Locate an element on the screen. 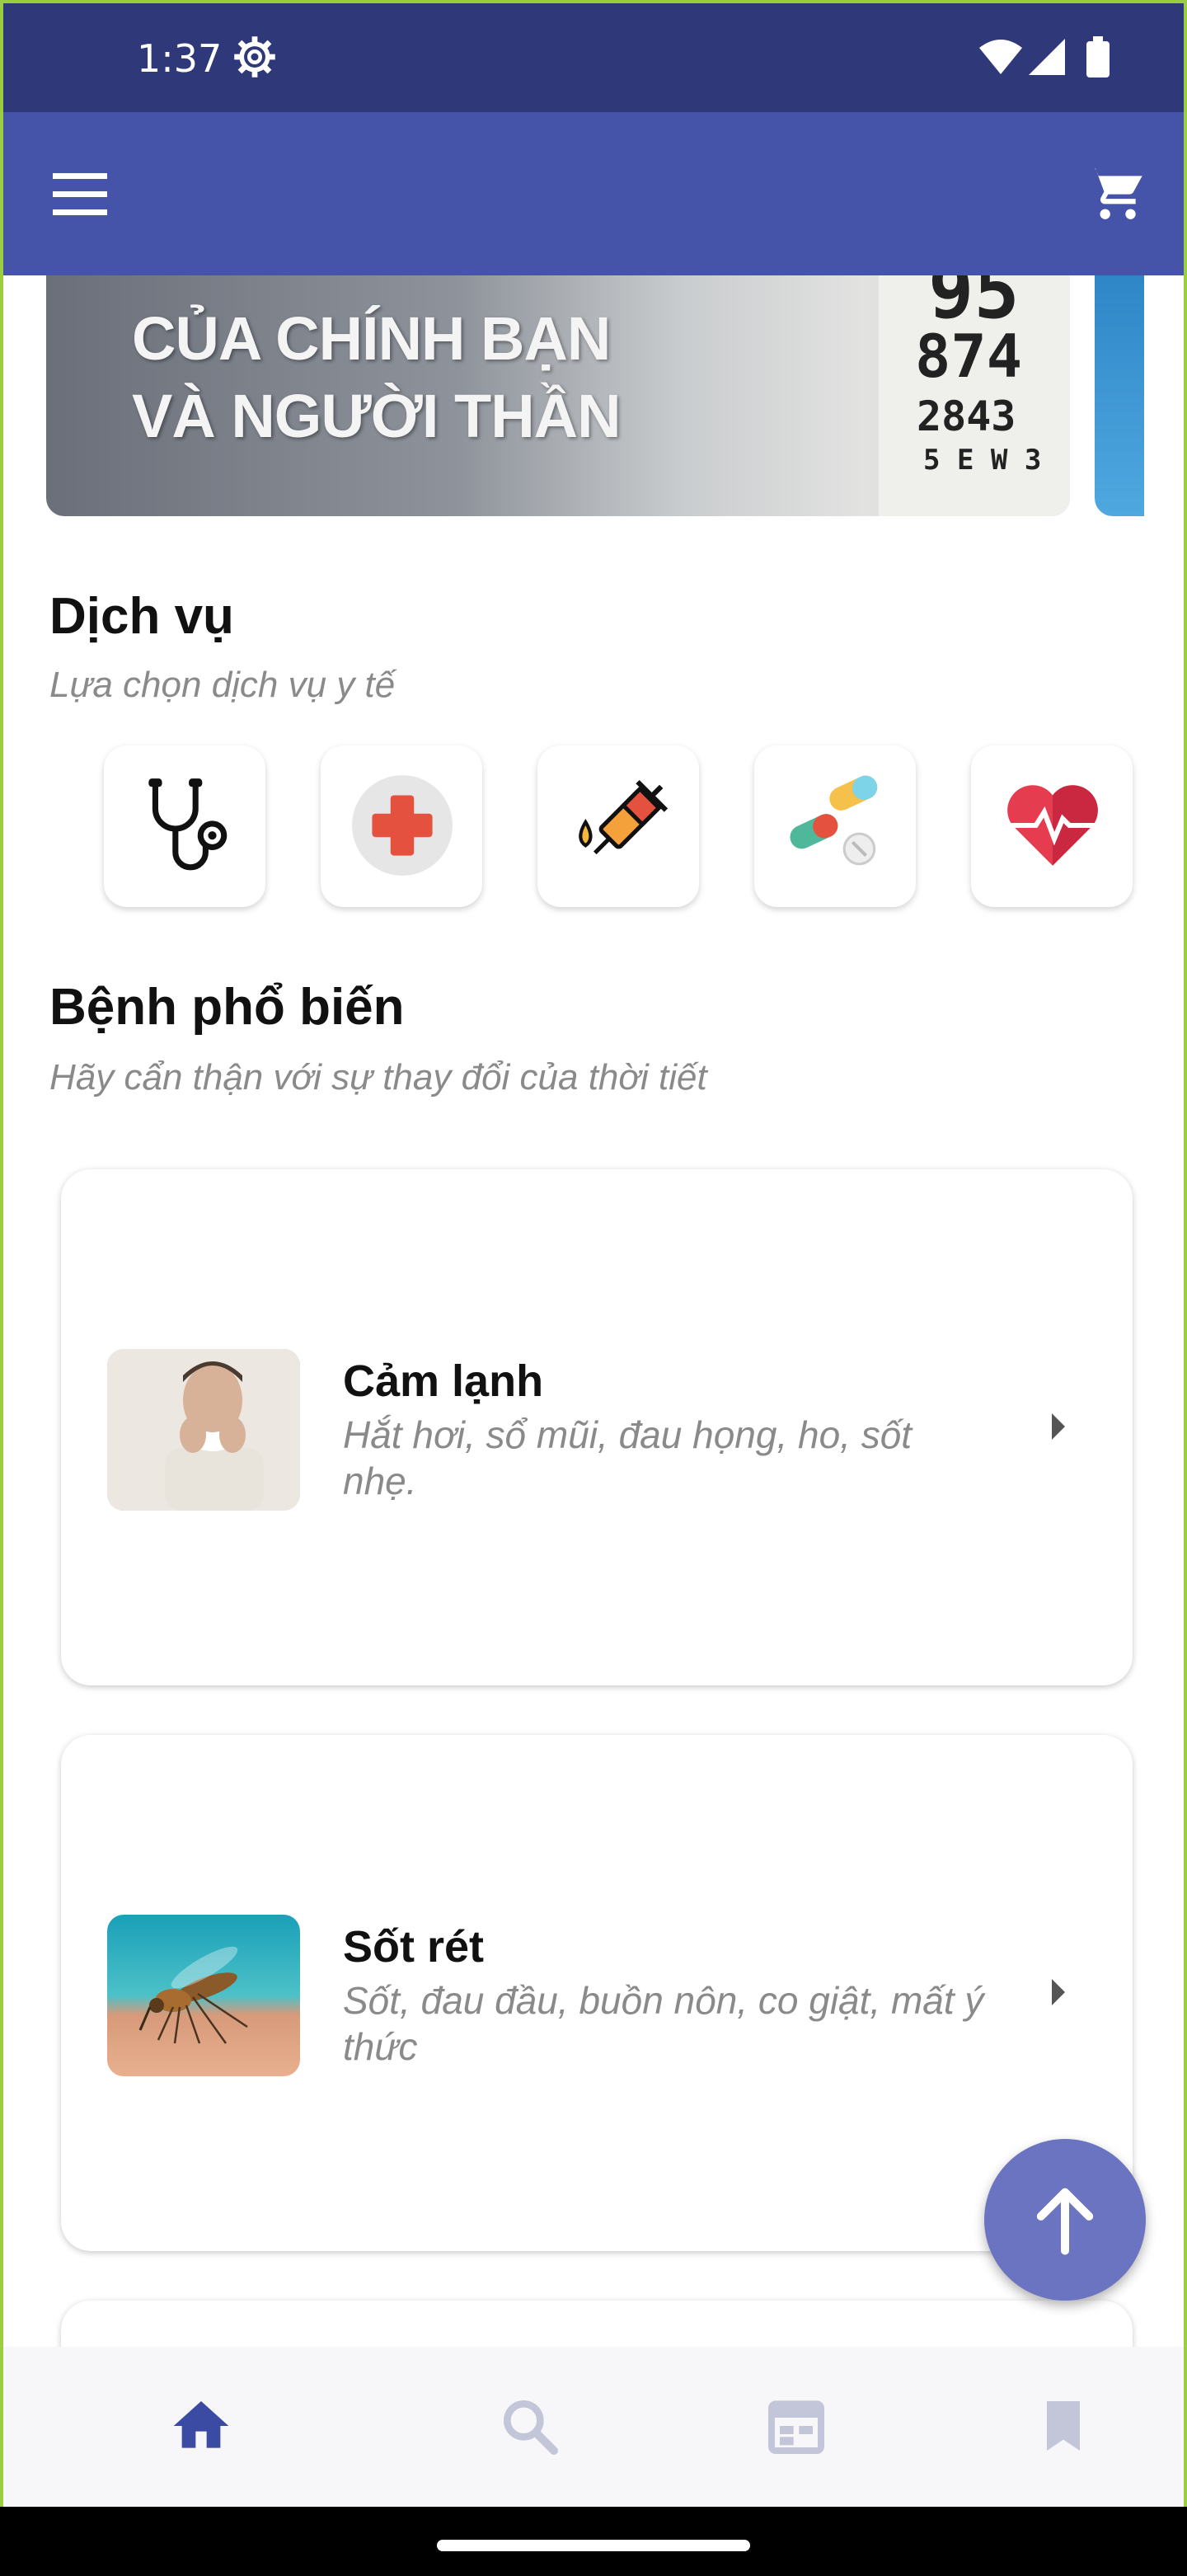  banner-text-line-1: CỦA CHÍNH BẠN is located at coordinates (371, 338).